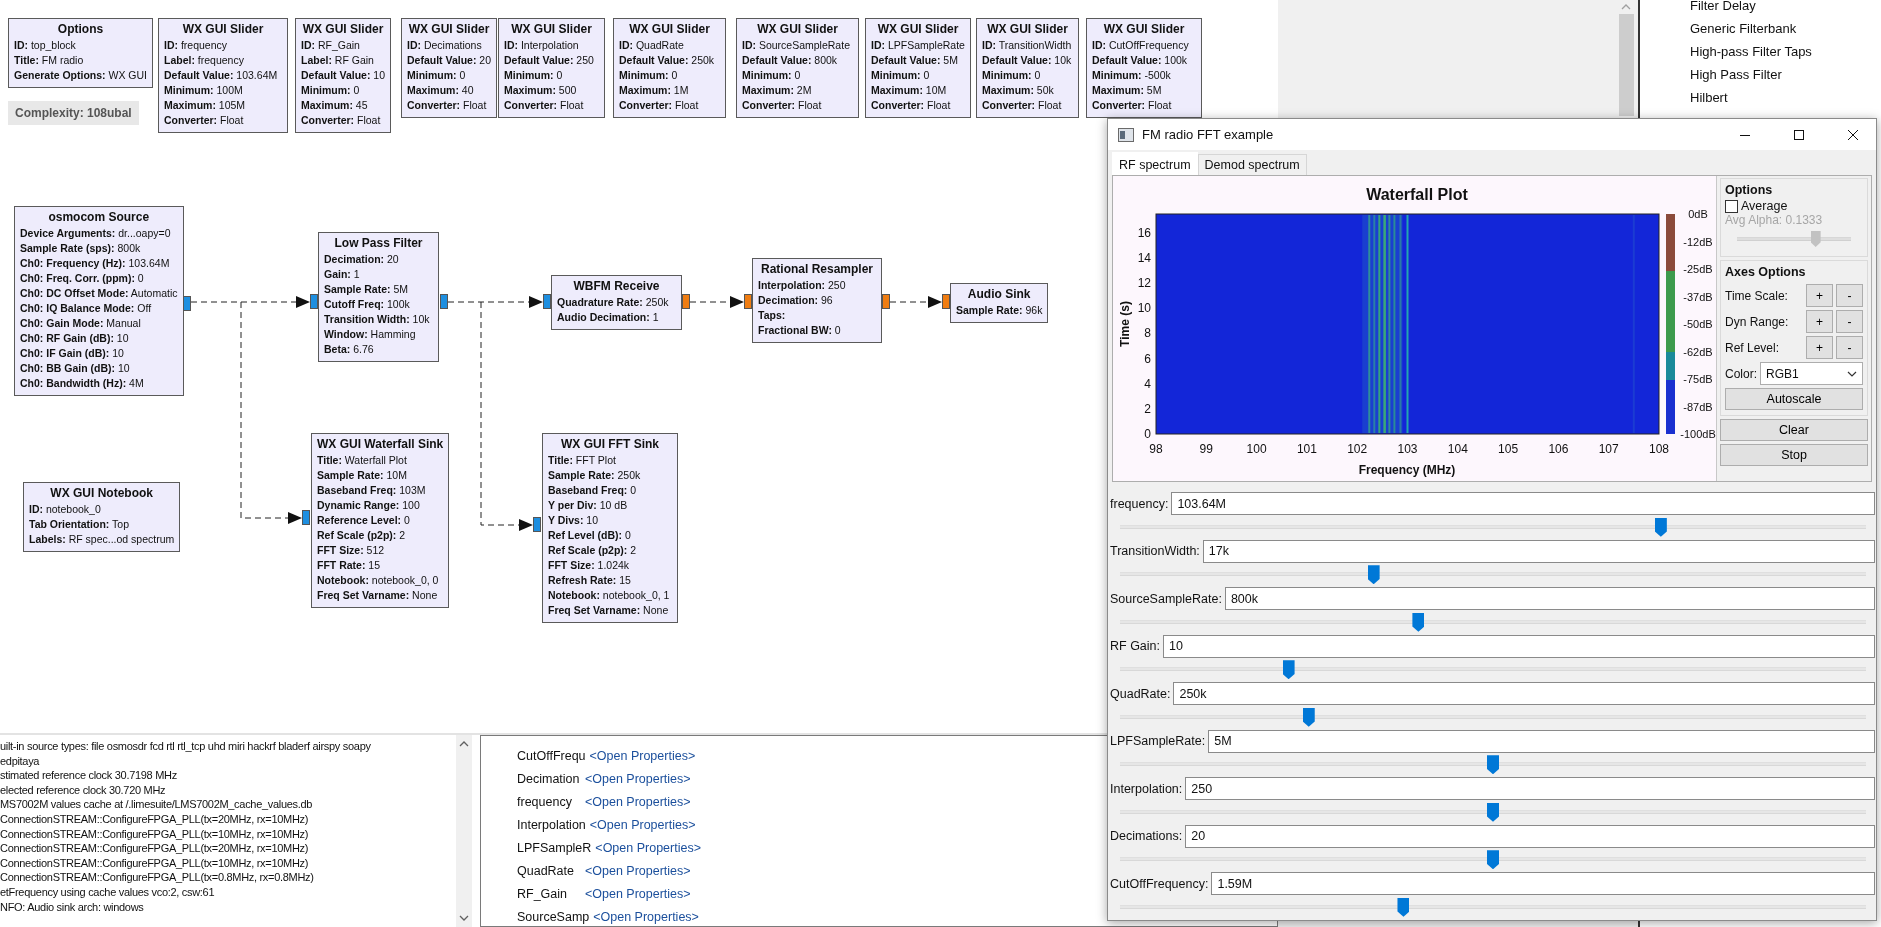 This screenshot has height=927, width=1881. What do you see at coordinates (1155, 163) in the screenshot?
I see `tab: RF spectrum` at bounding box center [1155, 163].